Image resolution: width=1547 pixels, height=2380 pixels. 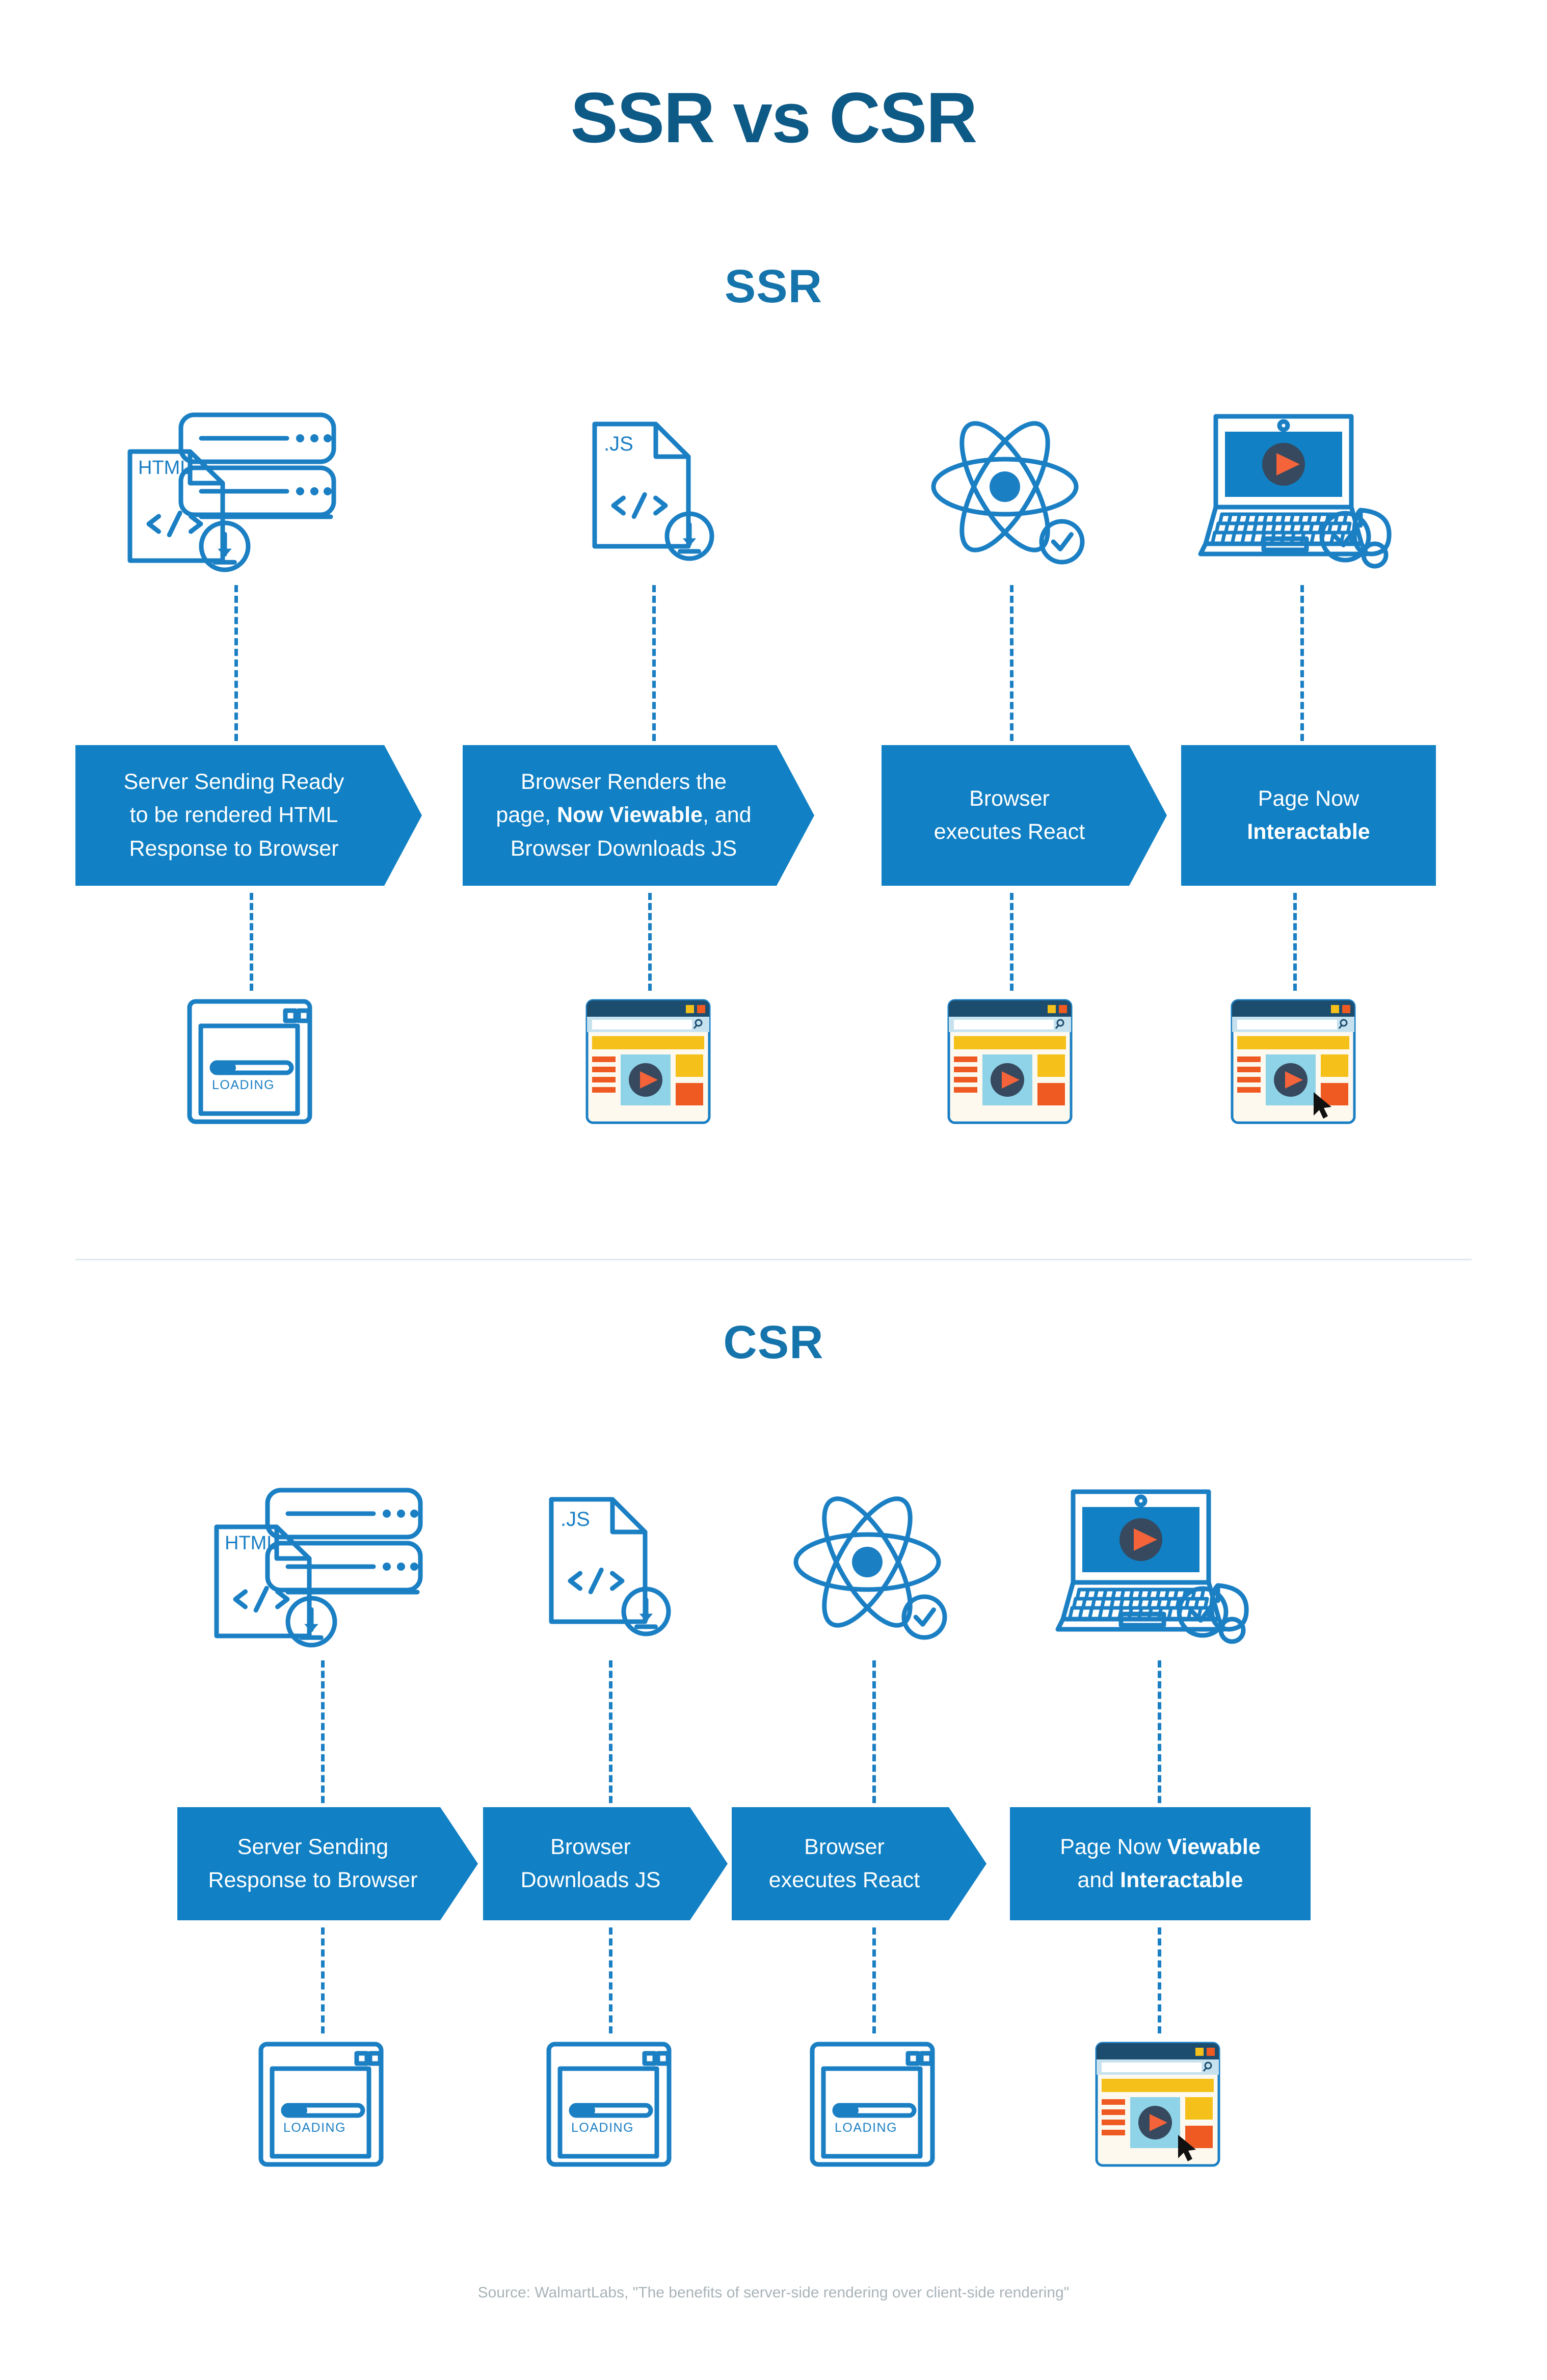 I want to click on stage-banner-csr-1: Server Sending Response to Browser, so click(x=327, y=1863).